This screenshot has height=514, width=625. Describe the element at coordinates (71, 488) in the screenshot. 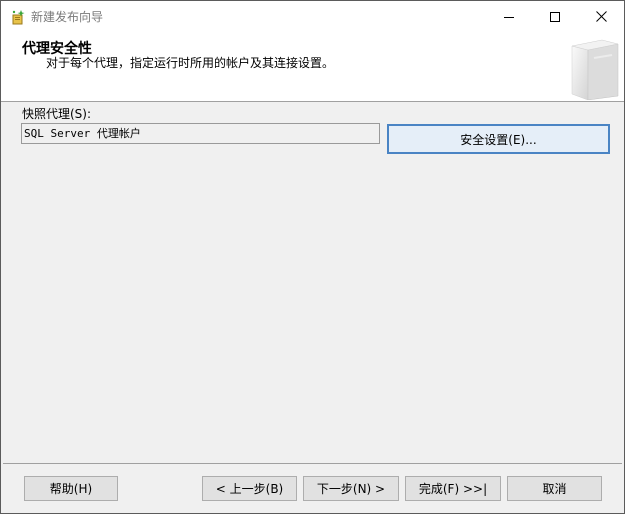

I see `help-button: 帮助(H)` at that location.